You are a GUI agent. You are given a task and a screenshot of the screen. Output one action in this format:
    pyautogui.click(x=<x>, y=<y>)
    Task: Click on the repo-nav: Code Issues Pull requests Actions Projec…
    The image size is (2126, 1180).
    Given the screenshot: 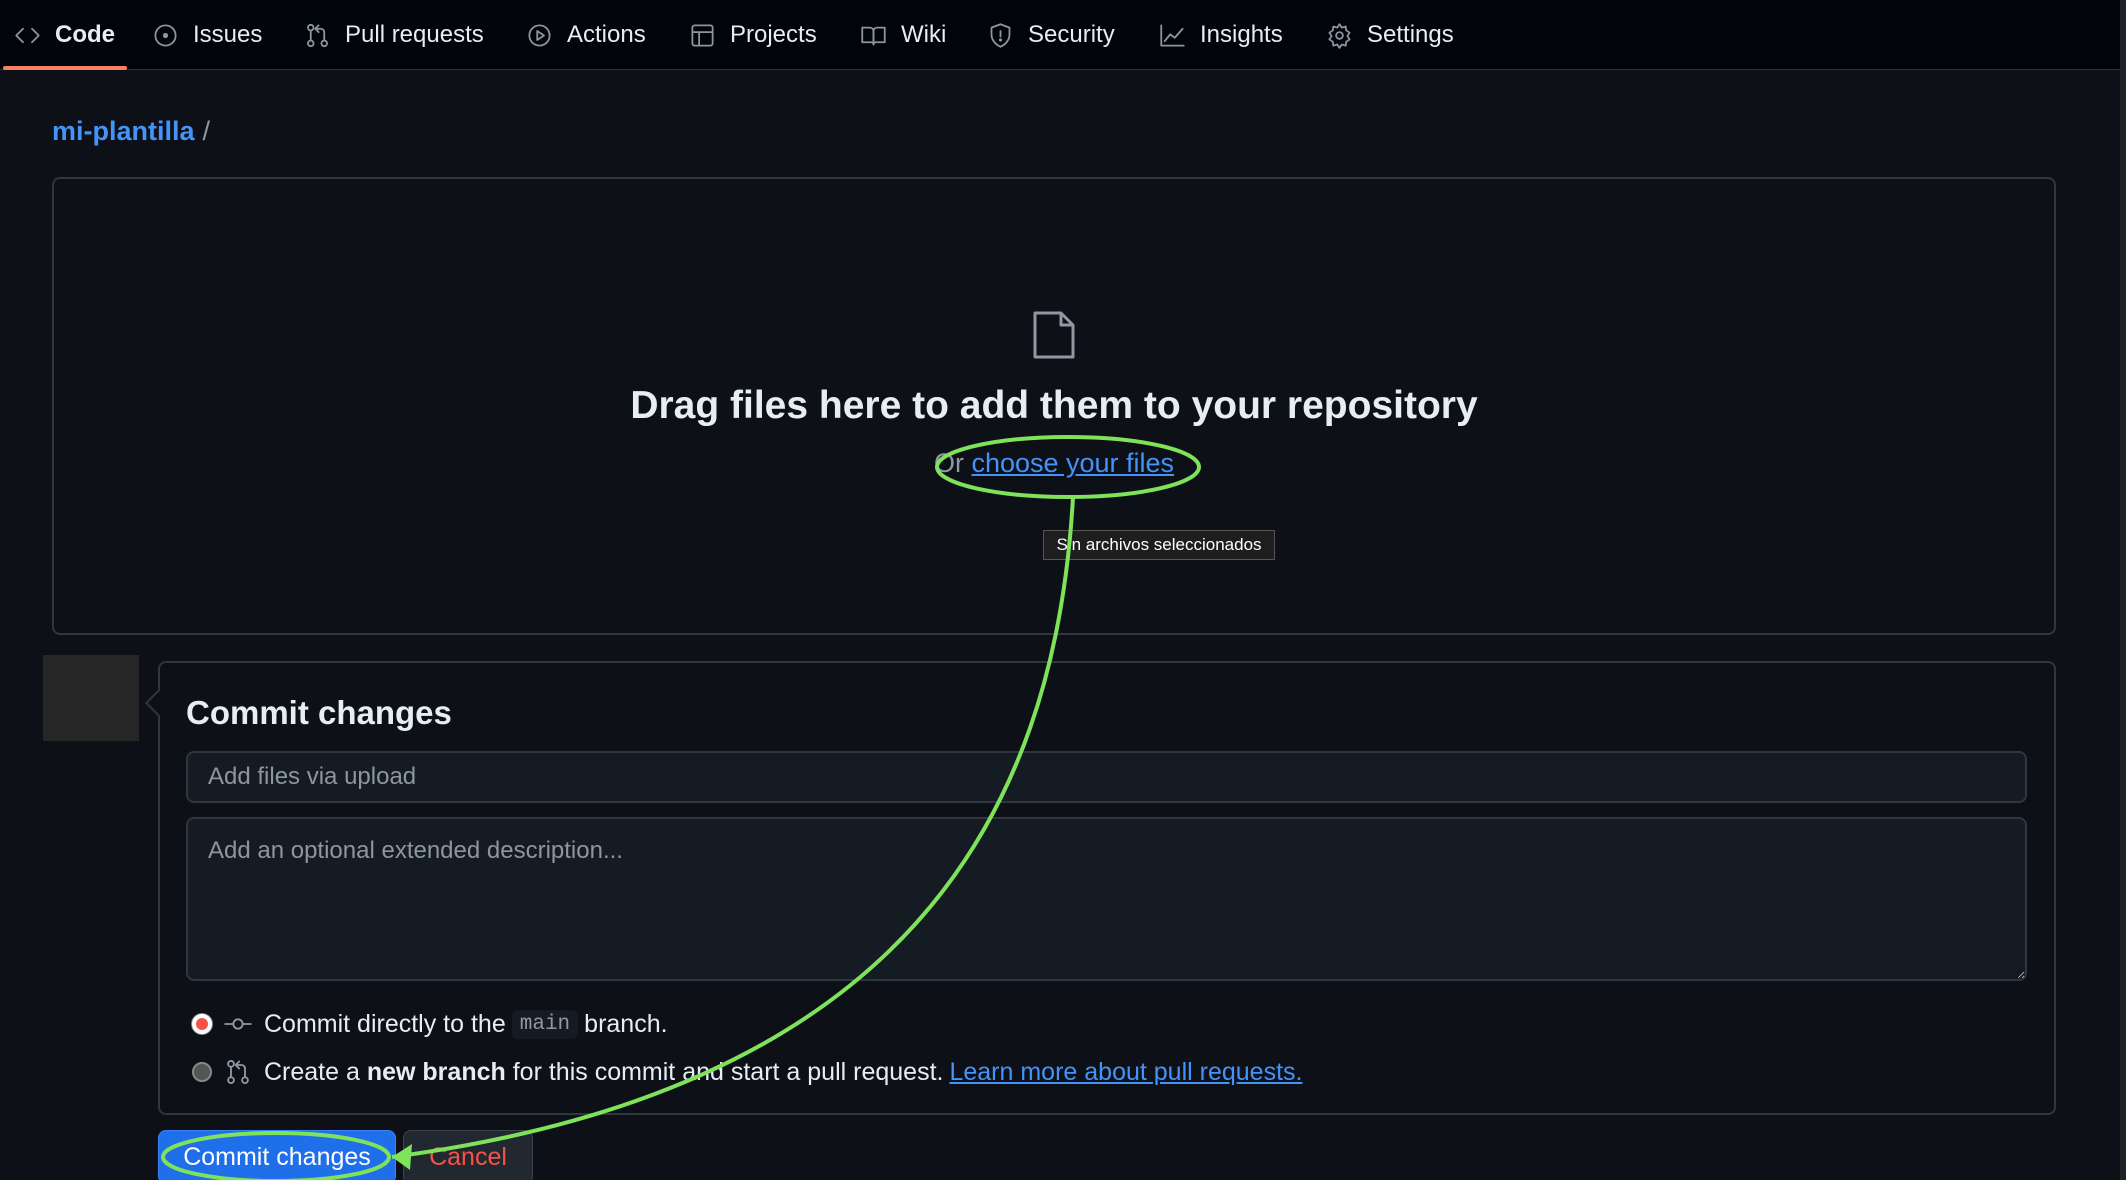 What is the action you would take?
    pyautogui.click(x=1063, y=35)
    